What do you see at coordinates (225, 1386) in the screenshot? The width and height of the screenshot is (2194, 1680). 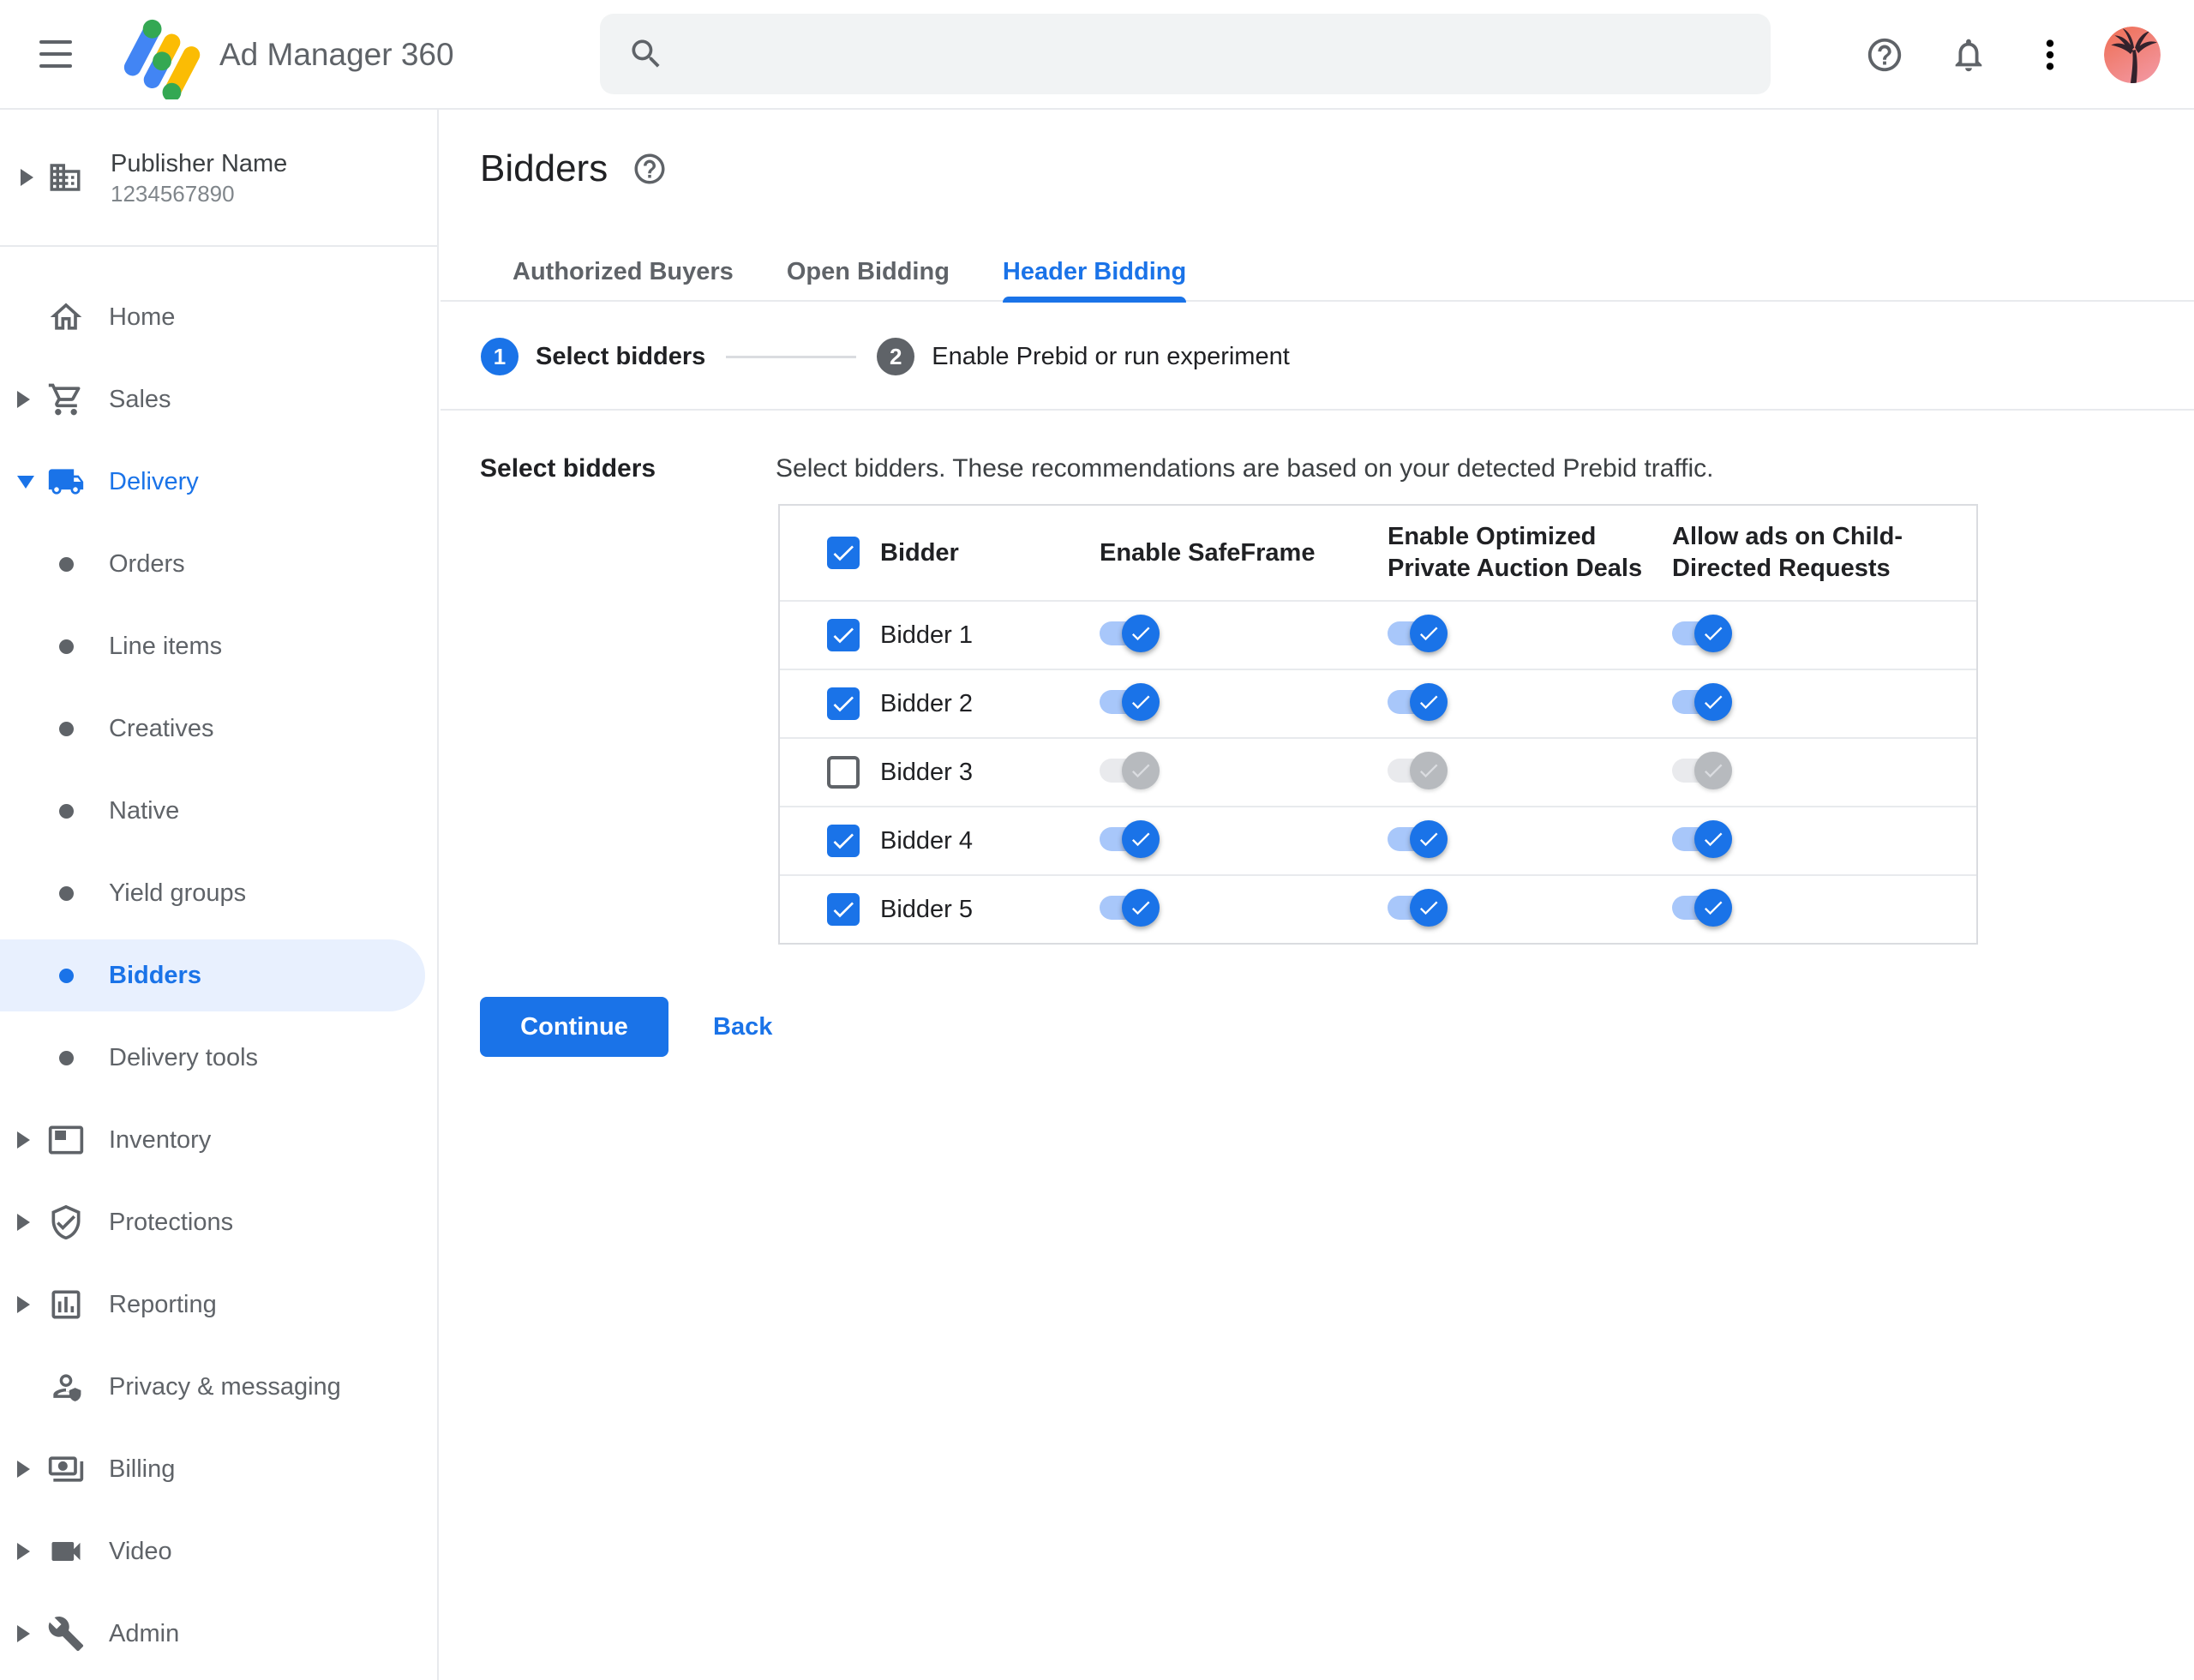 I see `sidebar-item-label: Privacy & messaging` at bounding box center [225, 1386].